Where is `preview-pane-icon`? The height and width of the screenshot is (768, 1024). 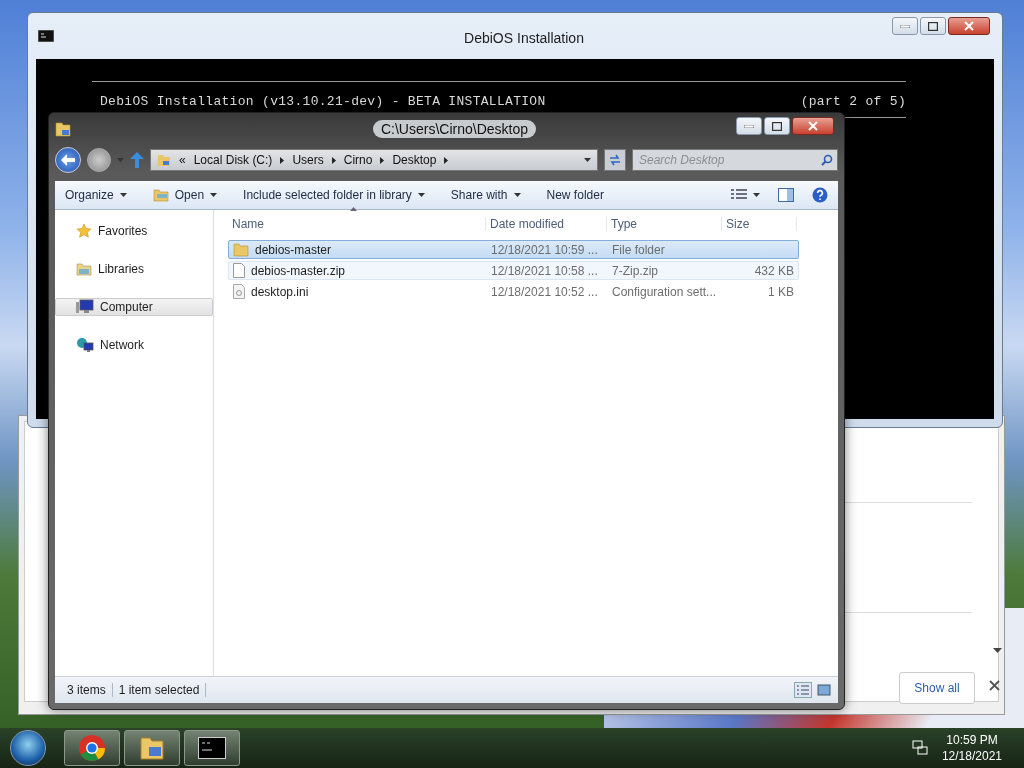 preview-pane-icon is located at coordinates (786, 195).